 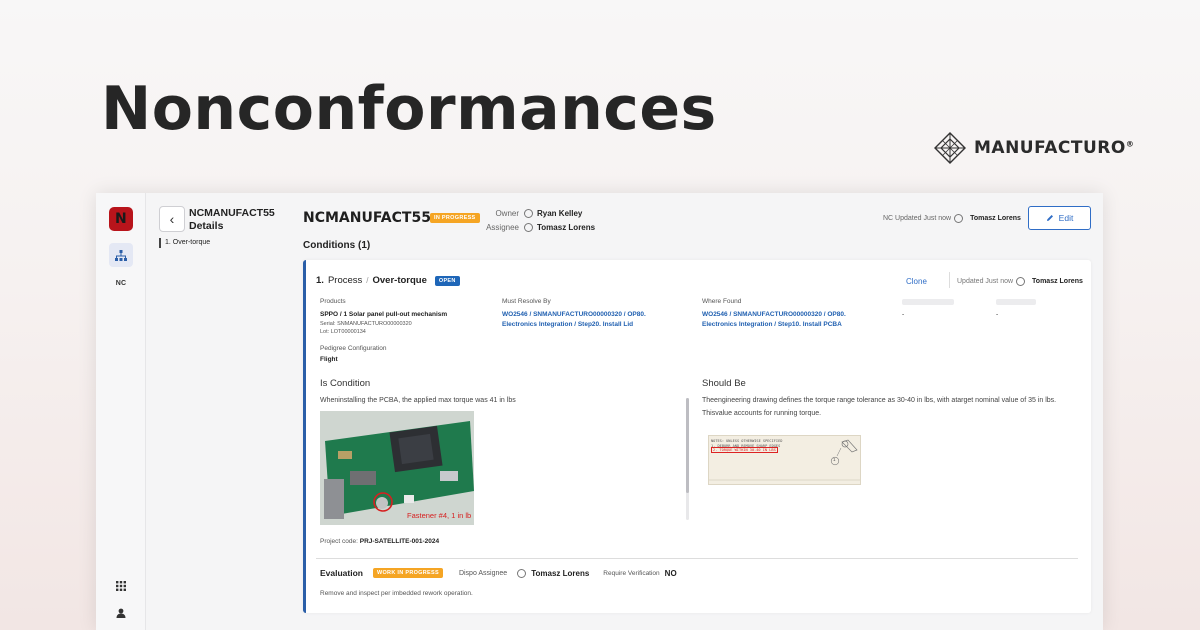 I want to click on condition-updated-text: Updated Just now, so click(x=985, y=281).